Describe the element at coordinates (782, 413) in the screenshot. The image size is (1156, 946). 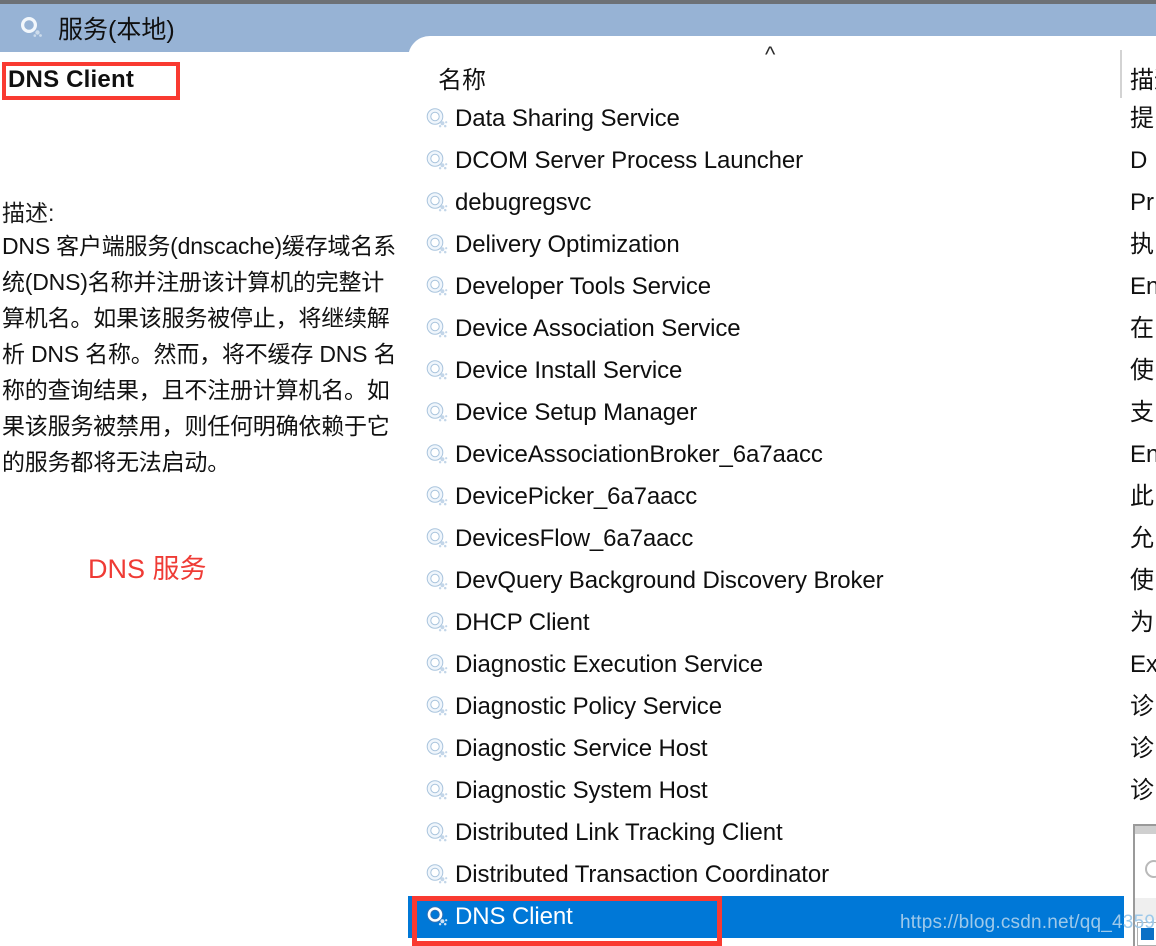
I see `table-row: Device Setup Manager` at that location.